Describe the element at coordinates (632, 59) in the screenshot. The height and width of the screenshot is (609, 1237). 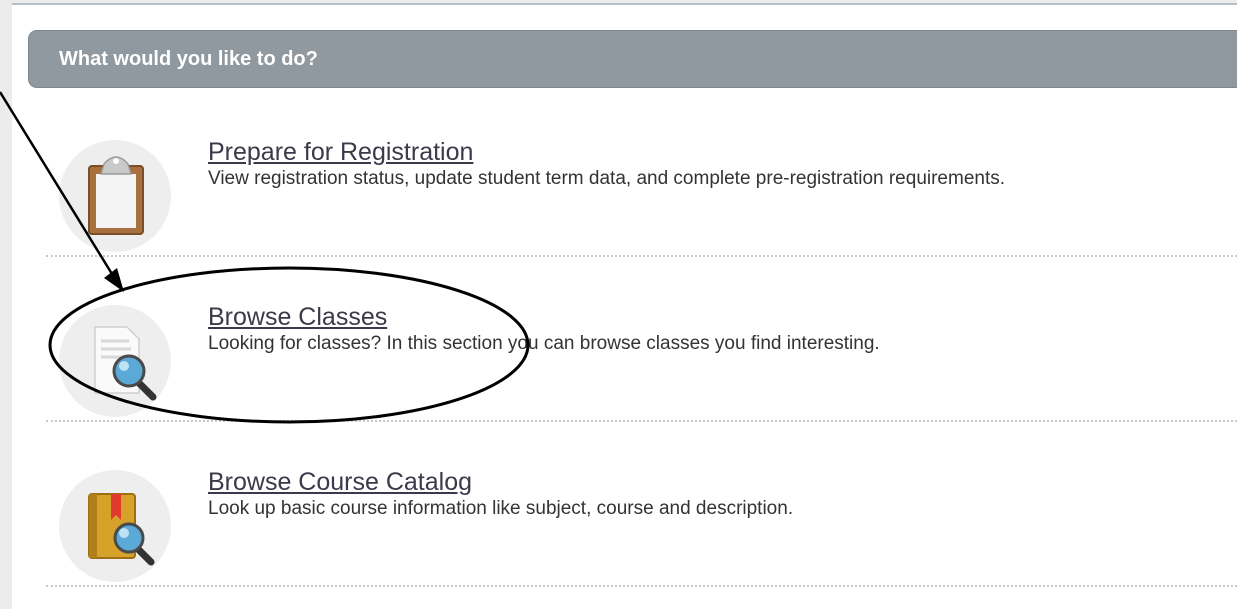
I see `section-header: What would you like to do?` at that location.